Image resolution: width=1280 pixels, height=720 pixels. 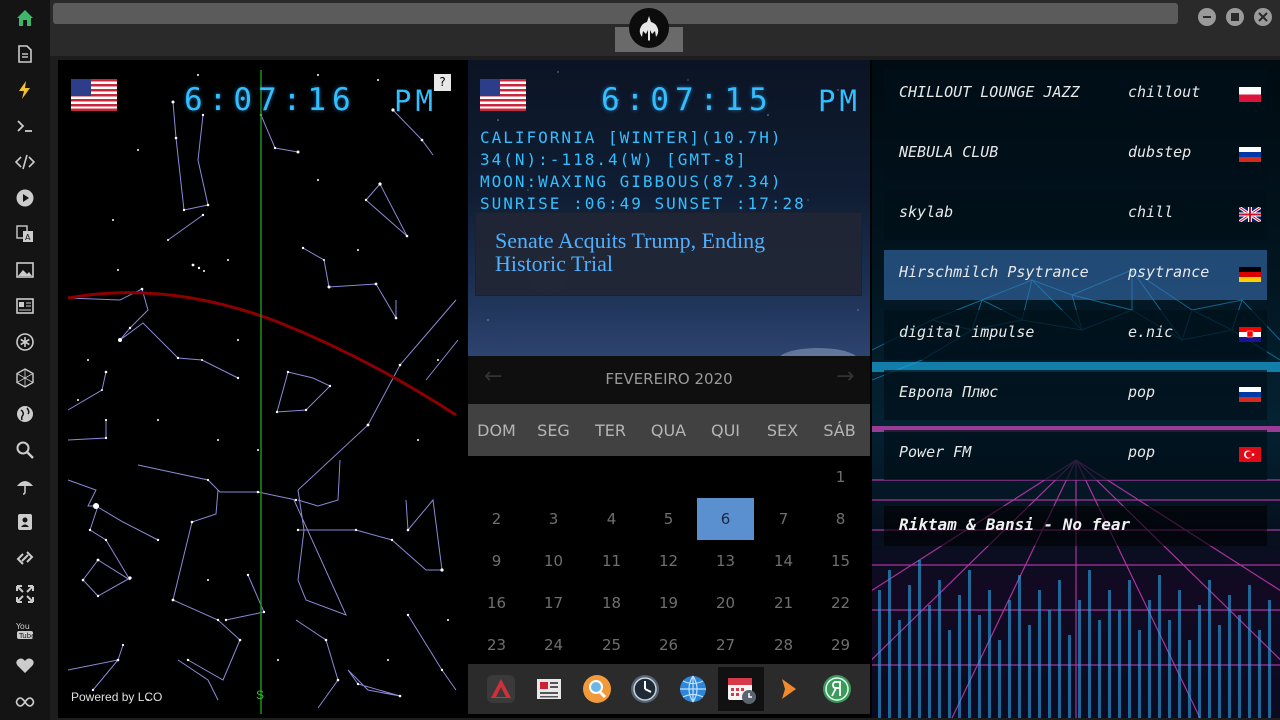 I want to click on yandex-icon, so click(x=837, y=689).